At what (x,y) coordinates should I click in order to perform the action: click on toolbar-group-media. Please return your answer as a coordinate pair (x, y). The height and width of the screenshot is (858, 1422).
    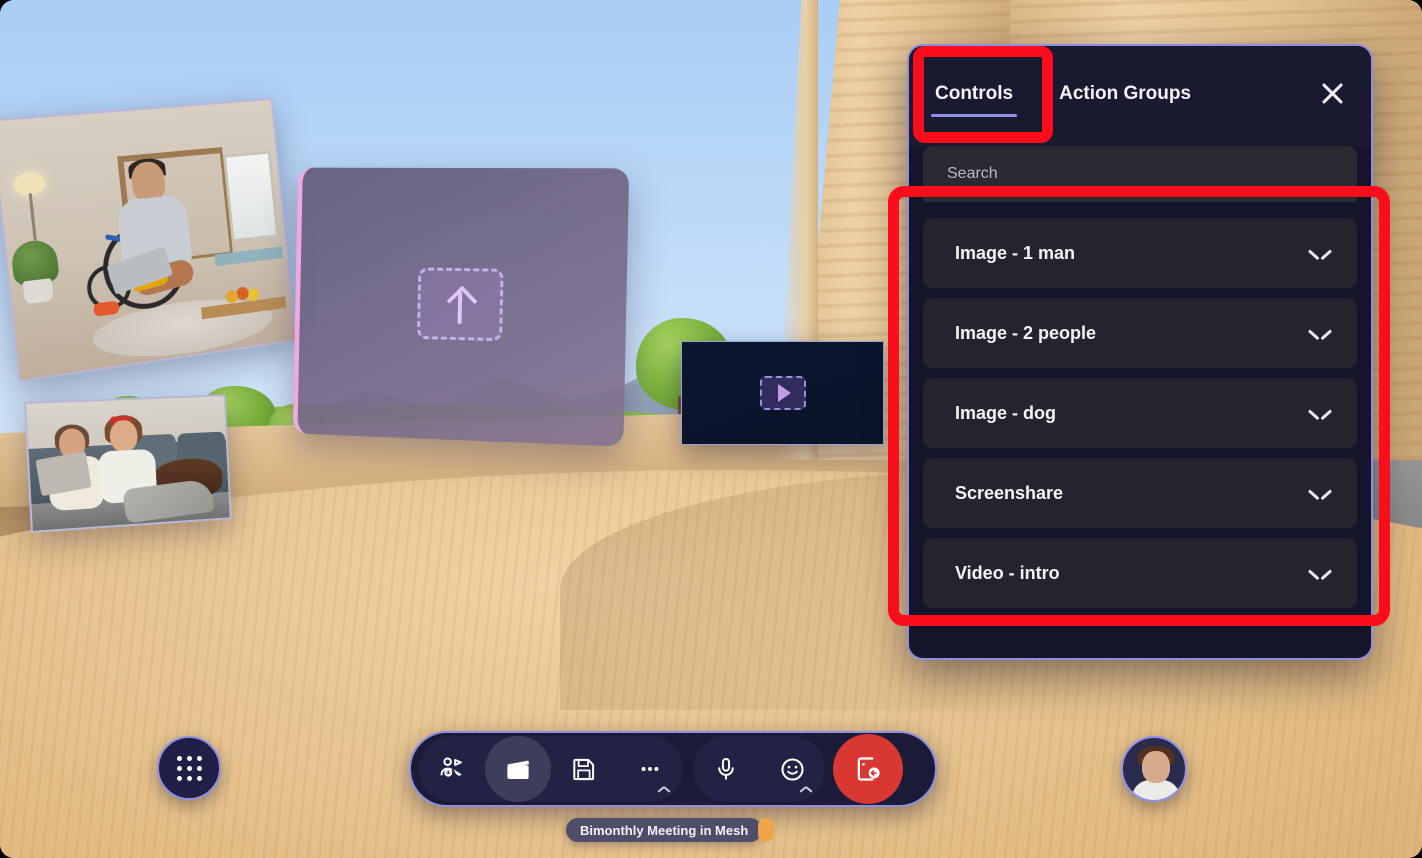
    Looking at the image, I should click on (759, 769).